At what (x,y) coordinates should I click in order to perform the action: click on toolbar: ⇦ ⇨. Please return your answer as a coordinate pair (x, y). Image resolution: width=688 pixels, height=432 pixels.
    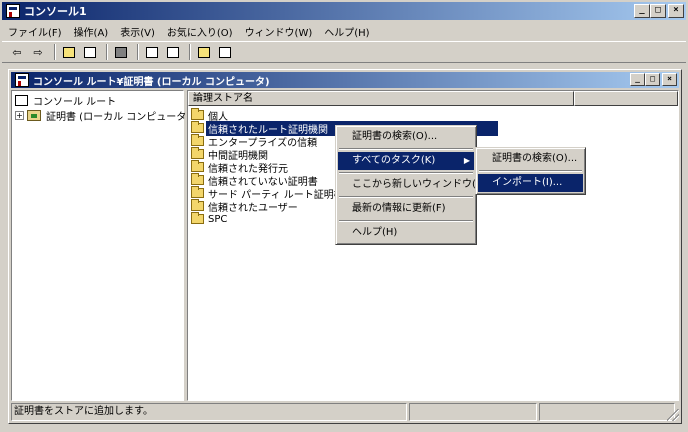
    Looking at the image, I should click on (344, 52).